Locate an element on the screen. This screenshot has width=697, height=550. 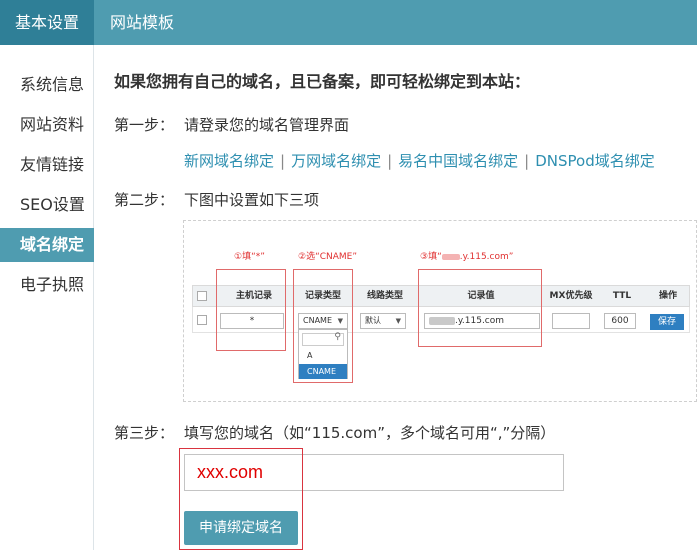
mx-priority-field is located at coordinates (571, 321).